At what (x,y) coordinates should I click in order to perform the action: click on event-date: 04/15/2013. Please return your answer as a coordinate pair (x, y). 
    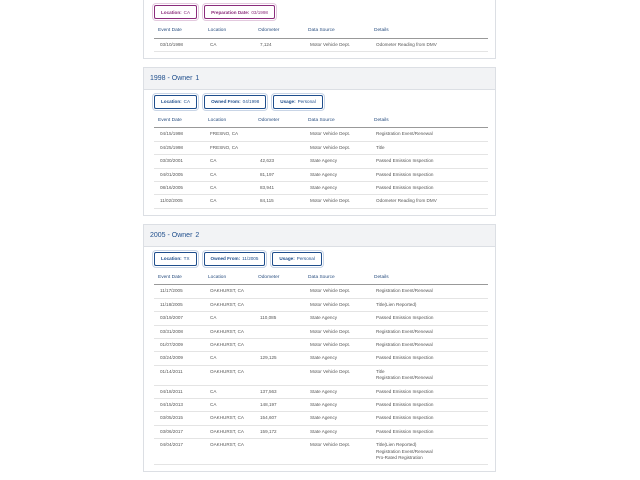
    Looking at the image, I should click on (179, 405).